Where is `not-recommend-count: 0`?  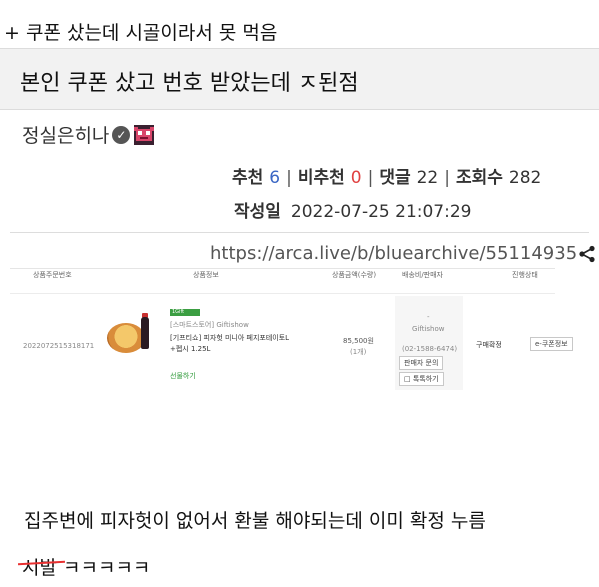 not-recommend-count: 0 is located at coordinates (356, 178).